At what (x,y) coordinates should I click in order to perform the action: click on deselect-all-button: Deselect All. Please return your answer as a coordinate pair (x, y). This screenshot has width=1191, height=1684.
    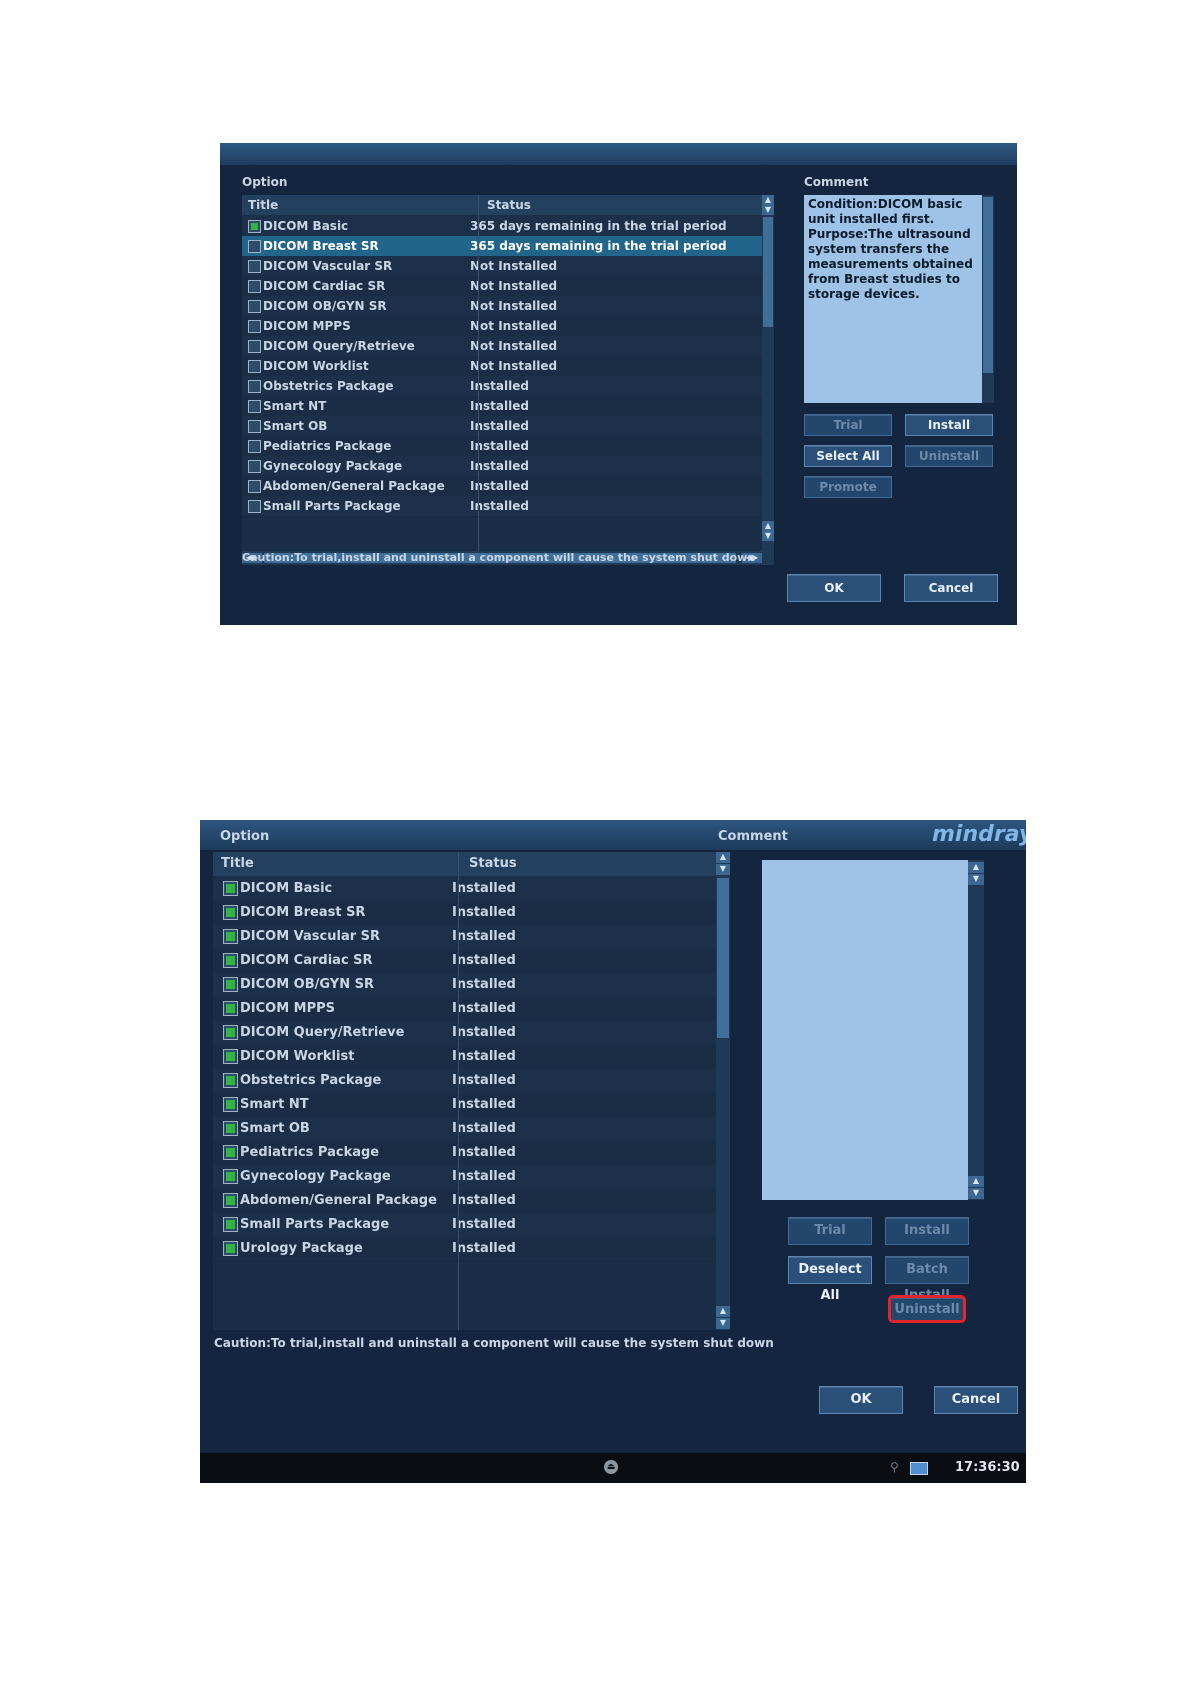
    Looking at the image, I should click on (830, 1279).